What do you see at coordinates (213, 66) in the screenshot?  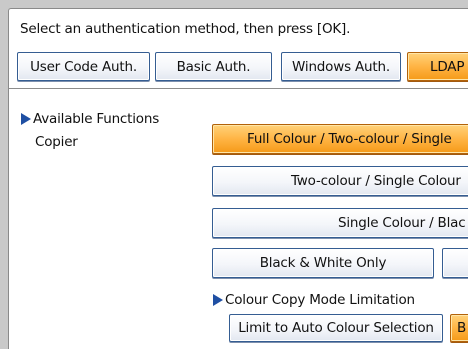 I see `basic-auth-button: Basic Auth.` at bounding box center [213, 66].